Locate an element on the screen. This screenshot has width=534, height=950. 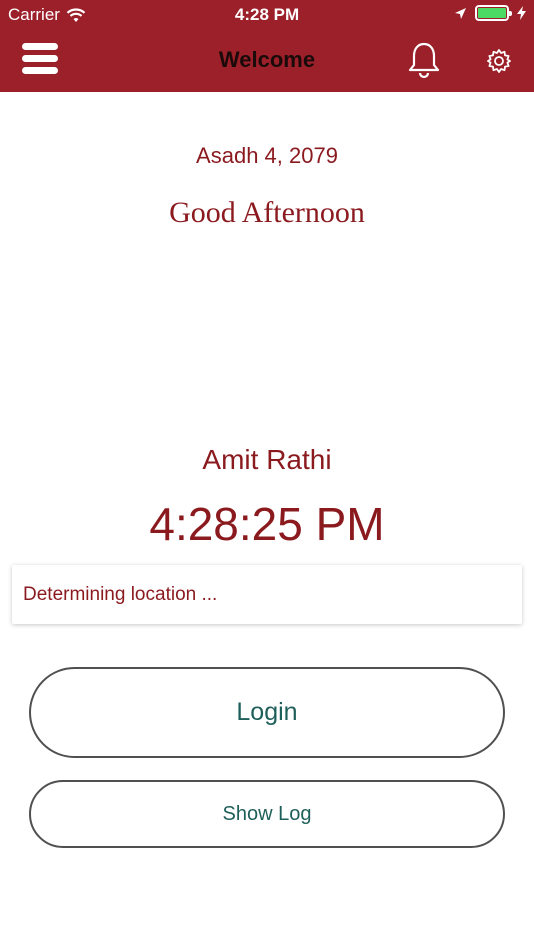
user-name: Amit Rathi is located at coordinates (267, 459).